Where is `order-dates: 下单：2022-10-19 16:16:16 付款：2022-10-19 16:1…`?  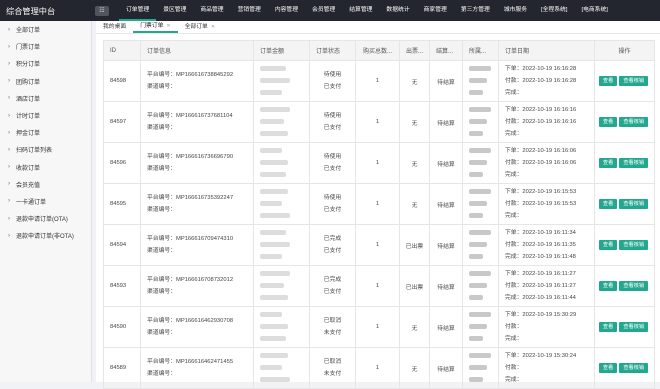
order-dates: 下单：2022-10-19 16:16:16 付款：2022-10-19 16:1… is located at coordinates (546, 122).